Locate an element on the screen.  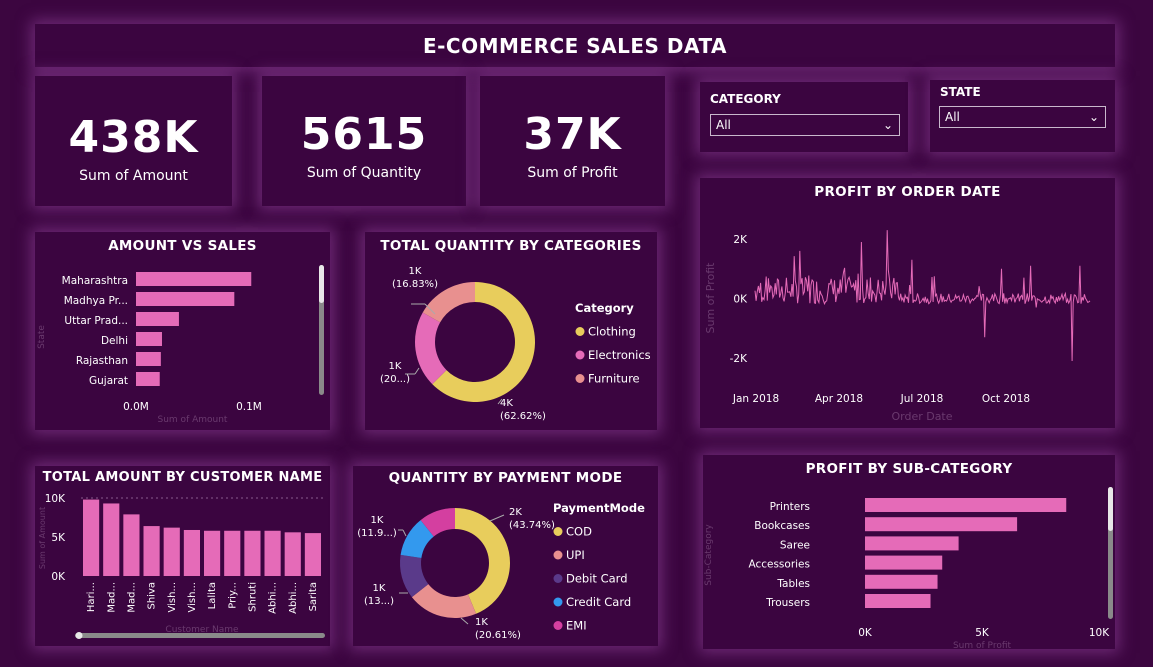
y-tick-label: Accessories is located at coordinates (779, 565).